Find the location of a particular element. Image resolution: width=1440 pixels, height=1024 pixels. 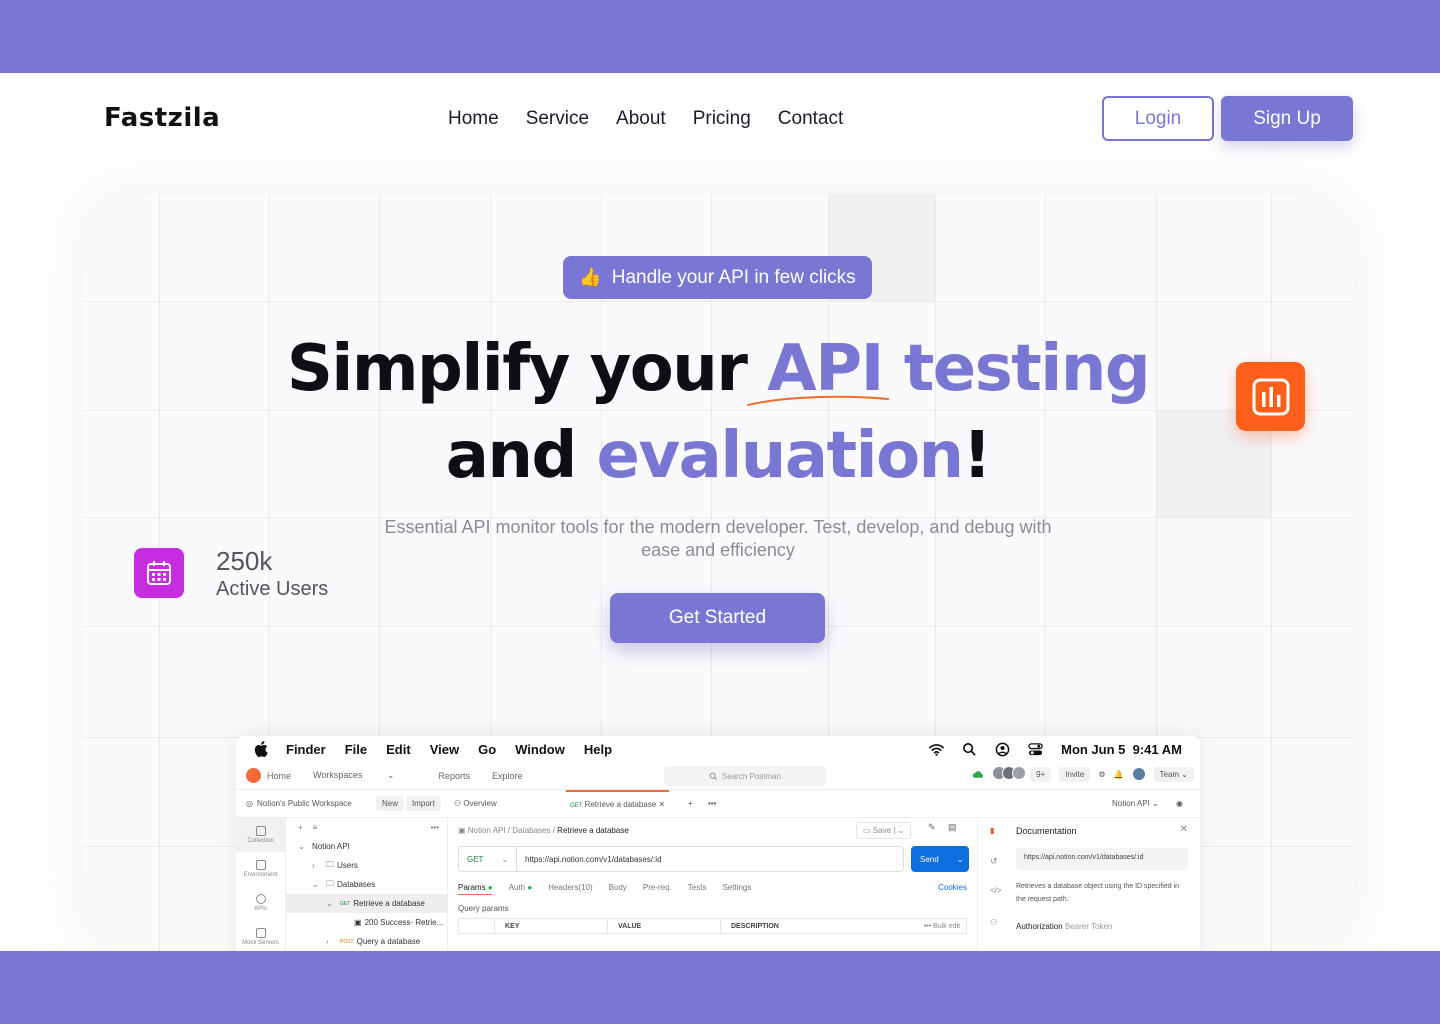

history-icon: ↺ is located at coordinates (994, 861).